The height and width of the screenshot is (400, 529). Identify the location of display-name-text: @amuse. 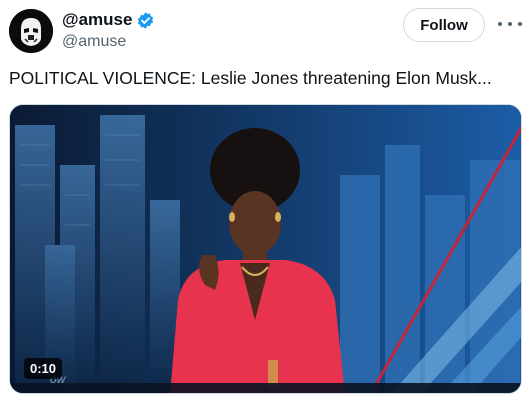
(97, 20).